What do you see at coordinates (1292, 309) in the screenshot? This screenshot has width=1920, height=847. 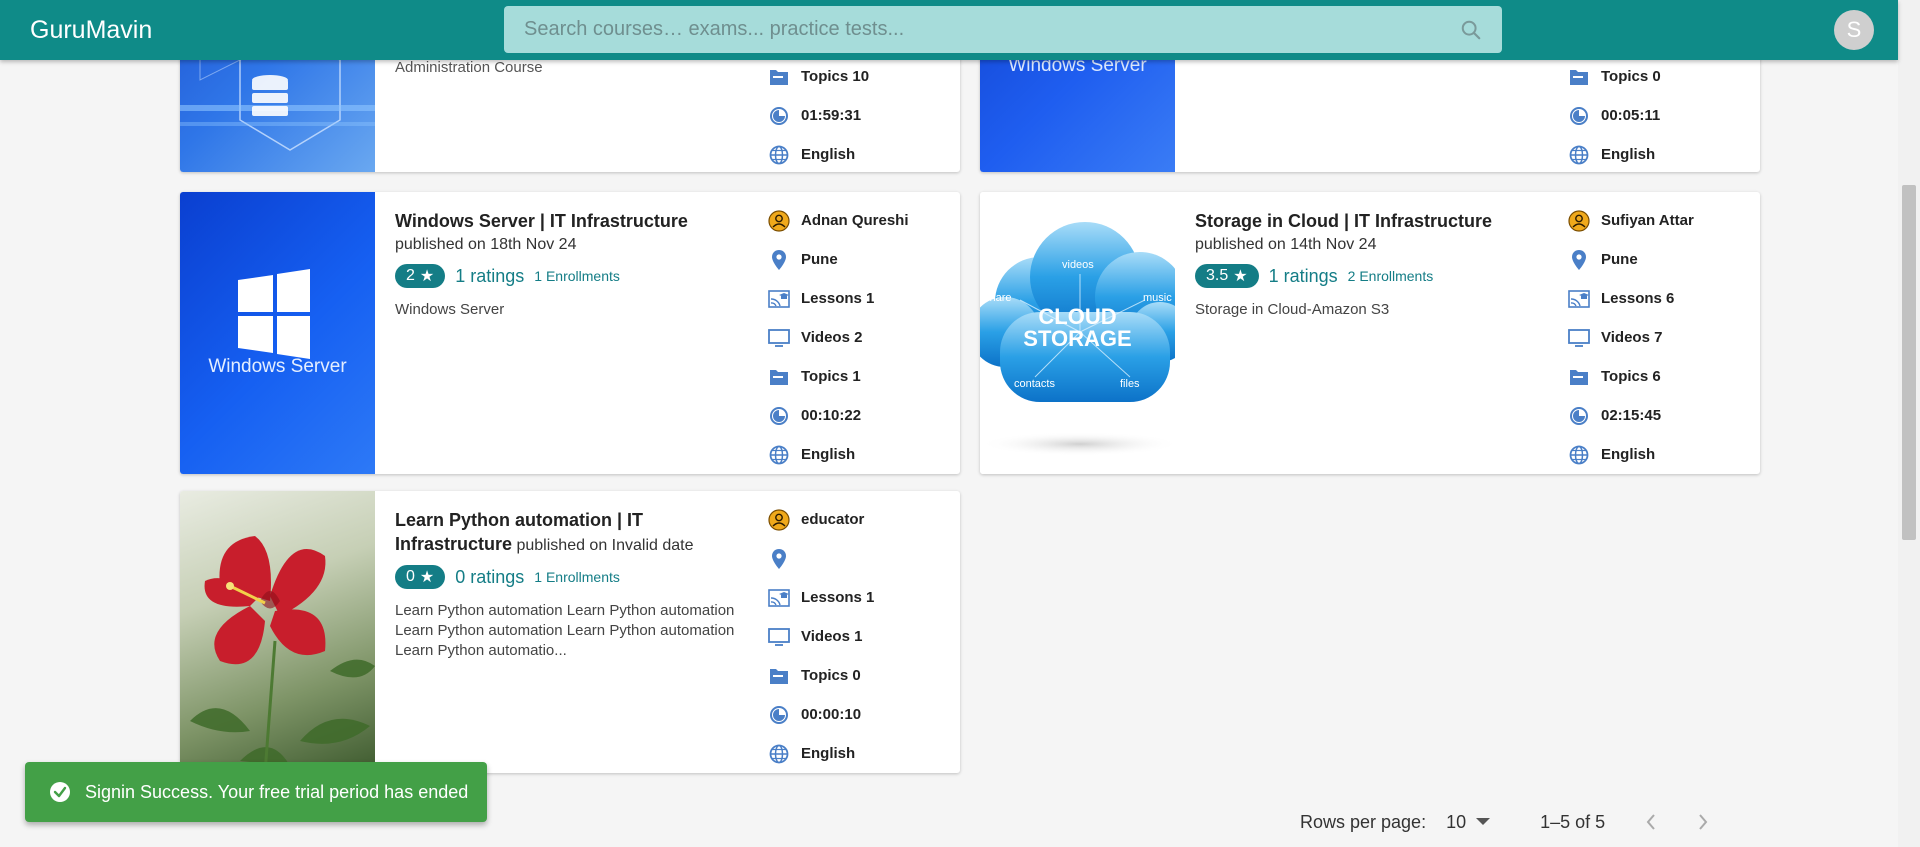 I see `course-description: Storage in Cloud-Amazon S3` at bounding box center [1292, 309].